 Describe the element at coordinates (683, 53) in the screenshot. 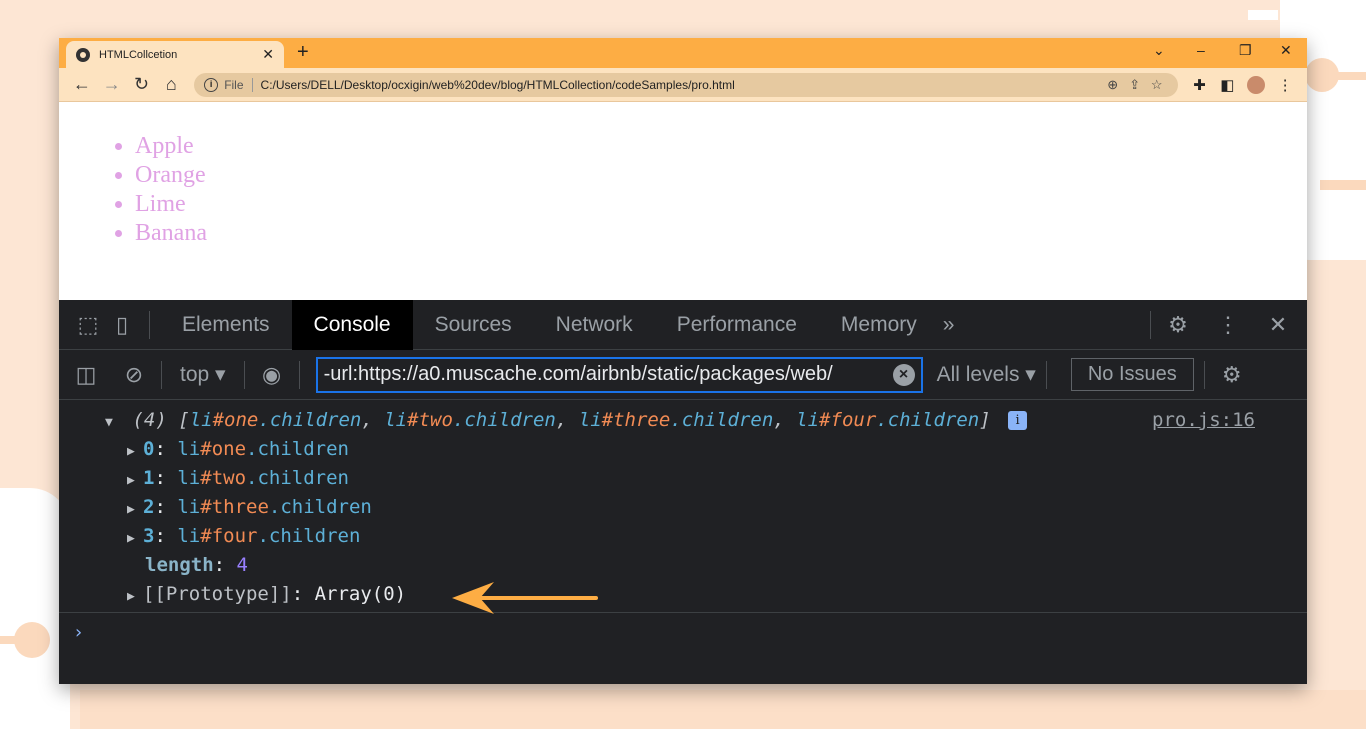

I see `title-bar: HTMLCollcetion ✕ + ⌄ – ❐ ✕` at that location.